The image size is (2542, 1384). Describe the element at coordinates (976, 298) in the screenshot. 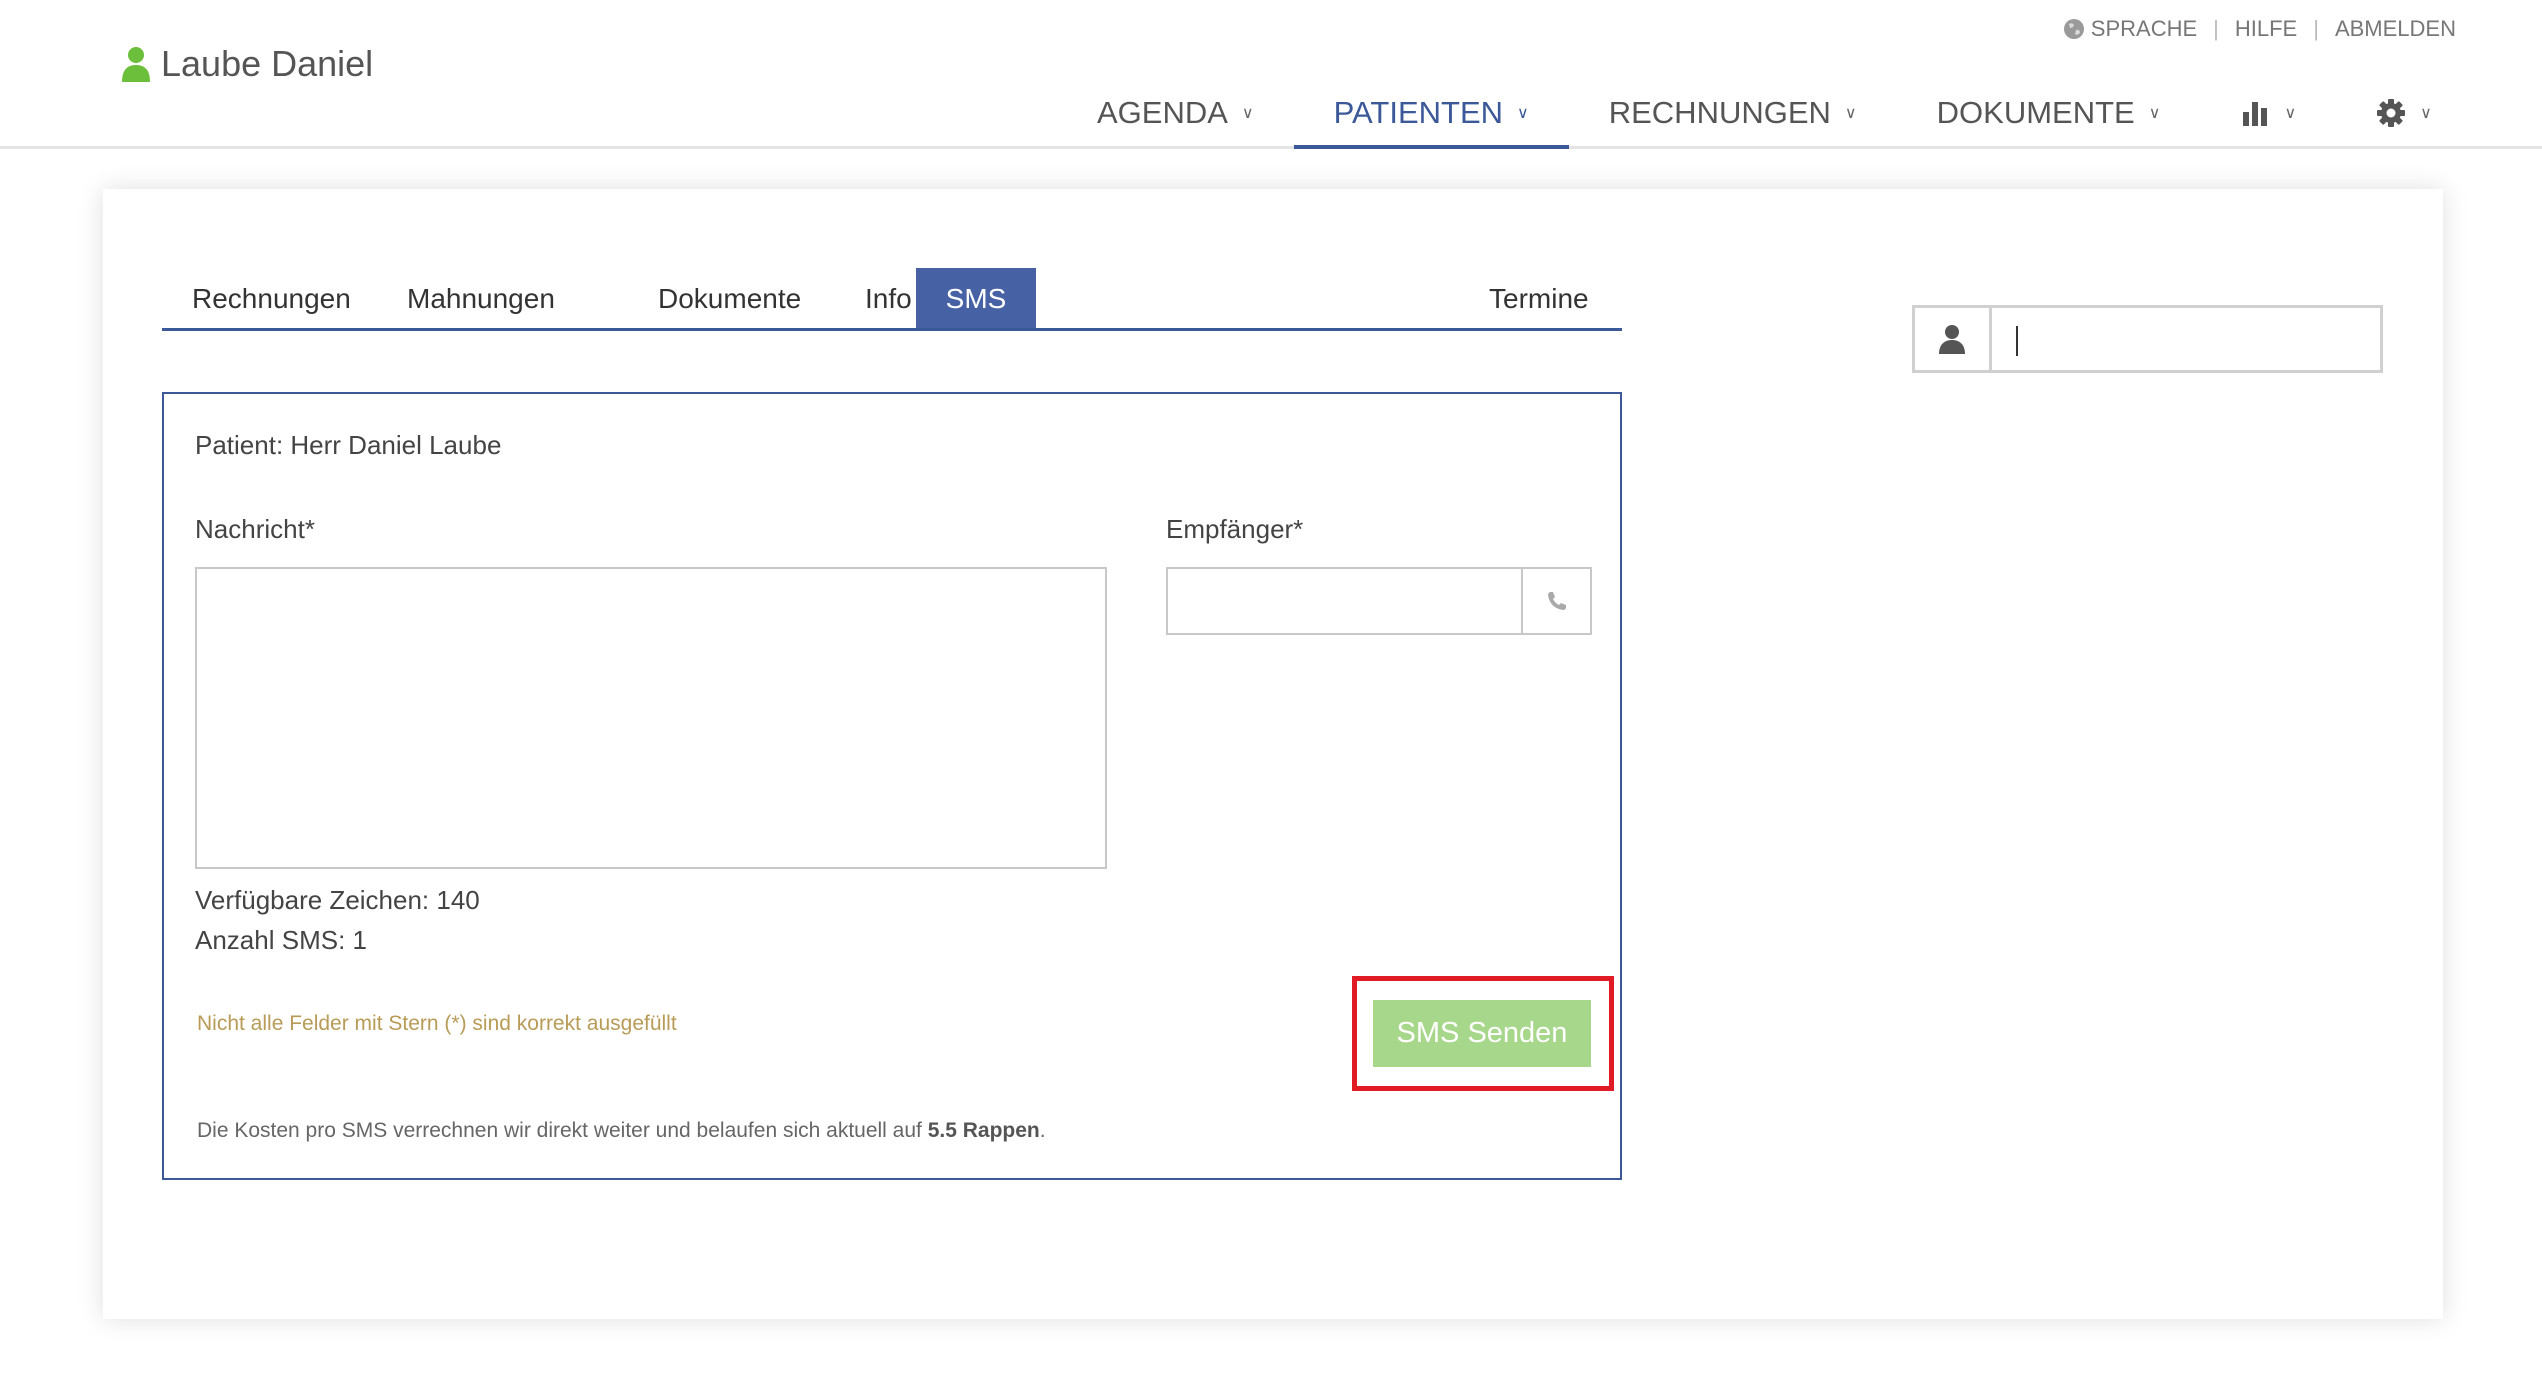

I see `tab-sms: SMS` at that location.